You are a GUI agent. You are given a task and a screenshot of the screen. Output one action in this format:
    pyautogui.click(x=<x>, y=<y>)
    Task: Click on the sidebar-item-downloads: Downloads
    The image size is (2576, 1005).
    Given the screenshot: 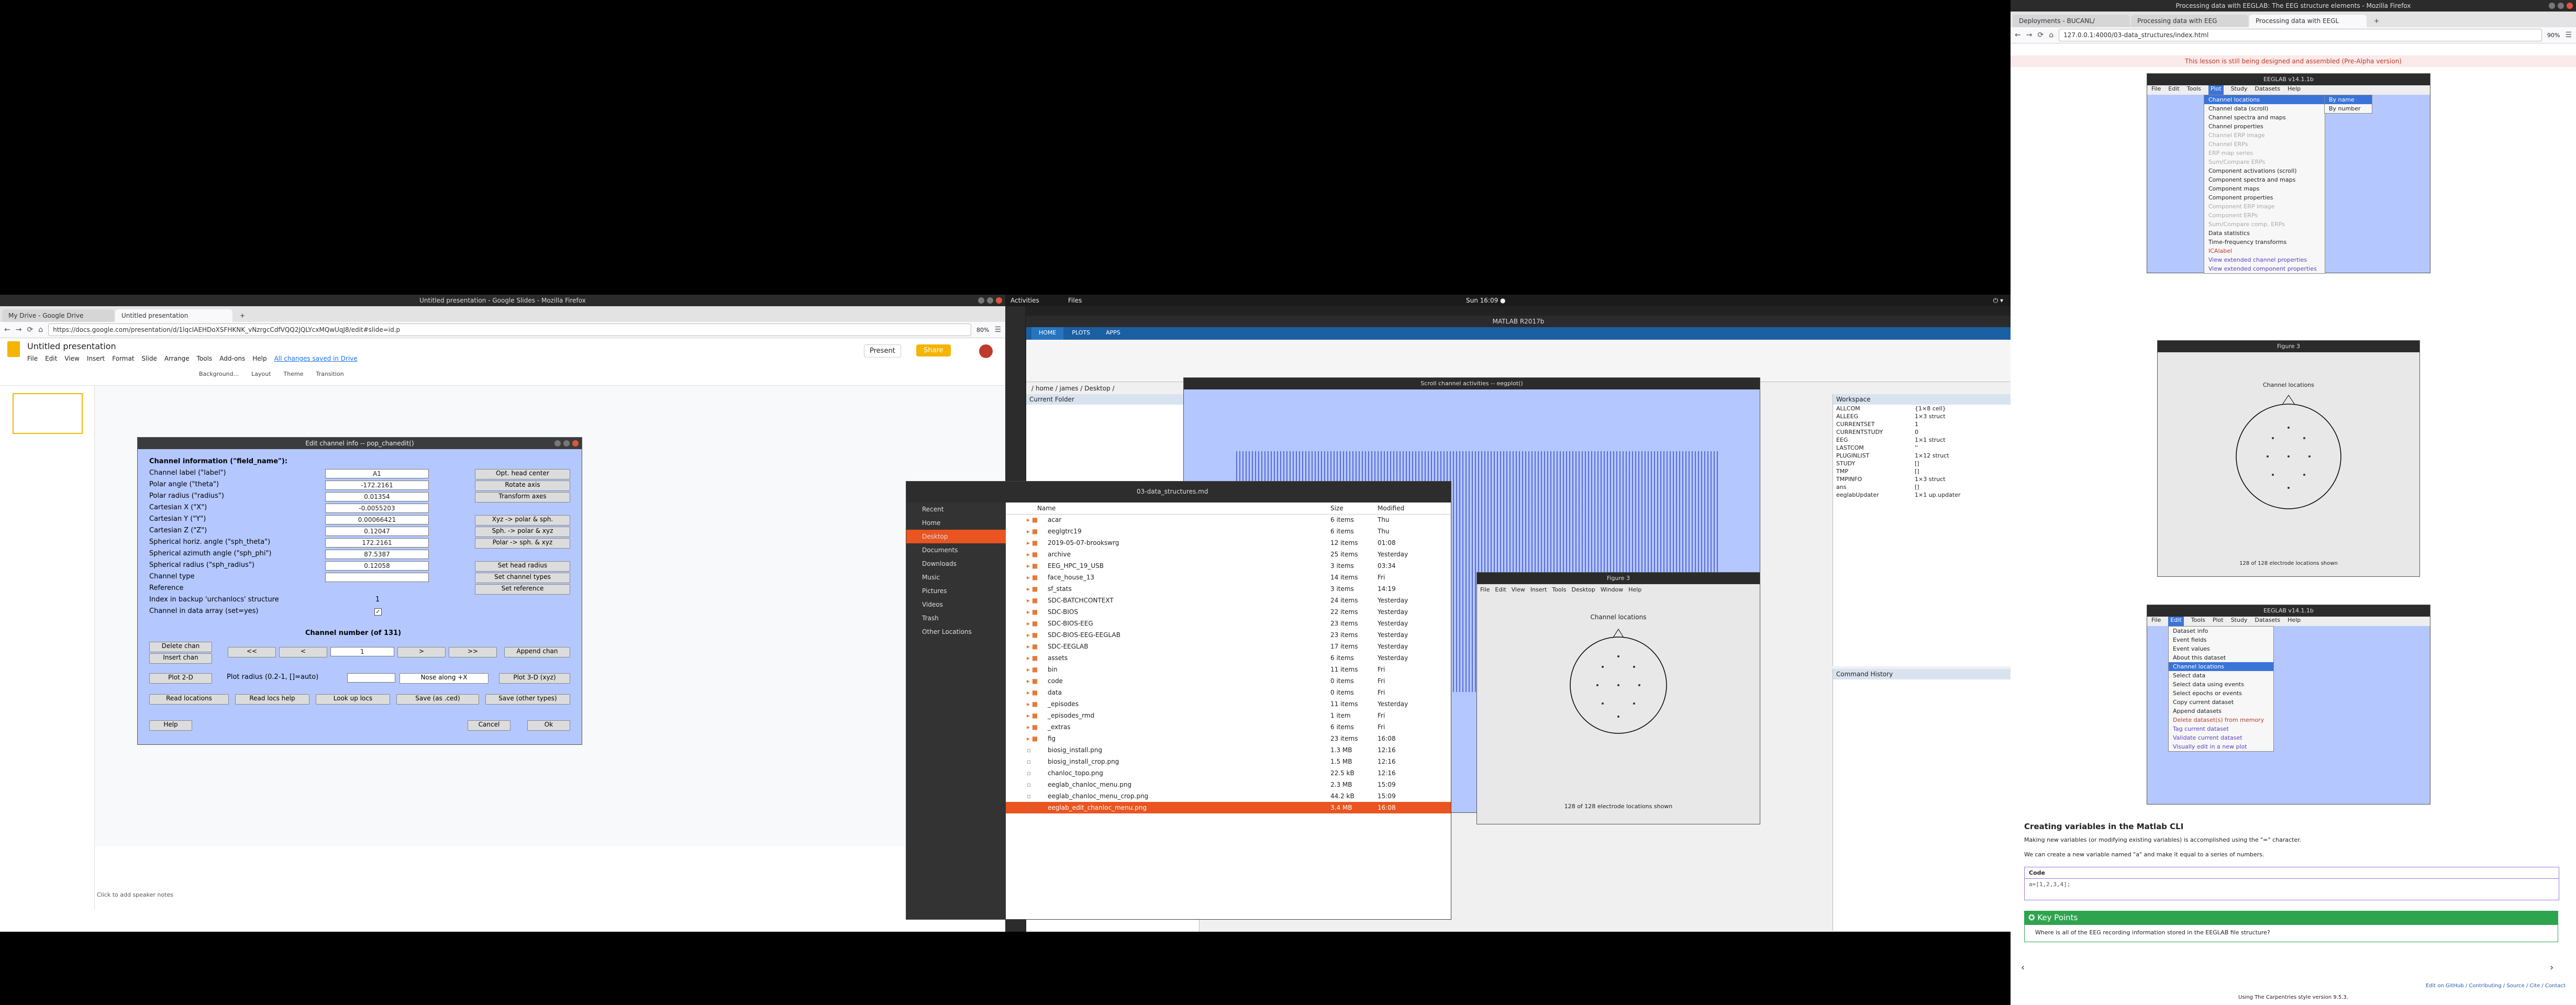 What is the action you would take?
    pyautogui.click(x=956, y=564)
    